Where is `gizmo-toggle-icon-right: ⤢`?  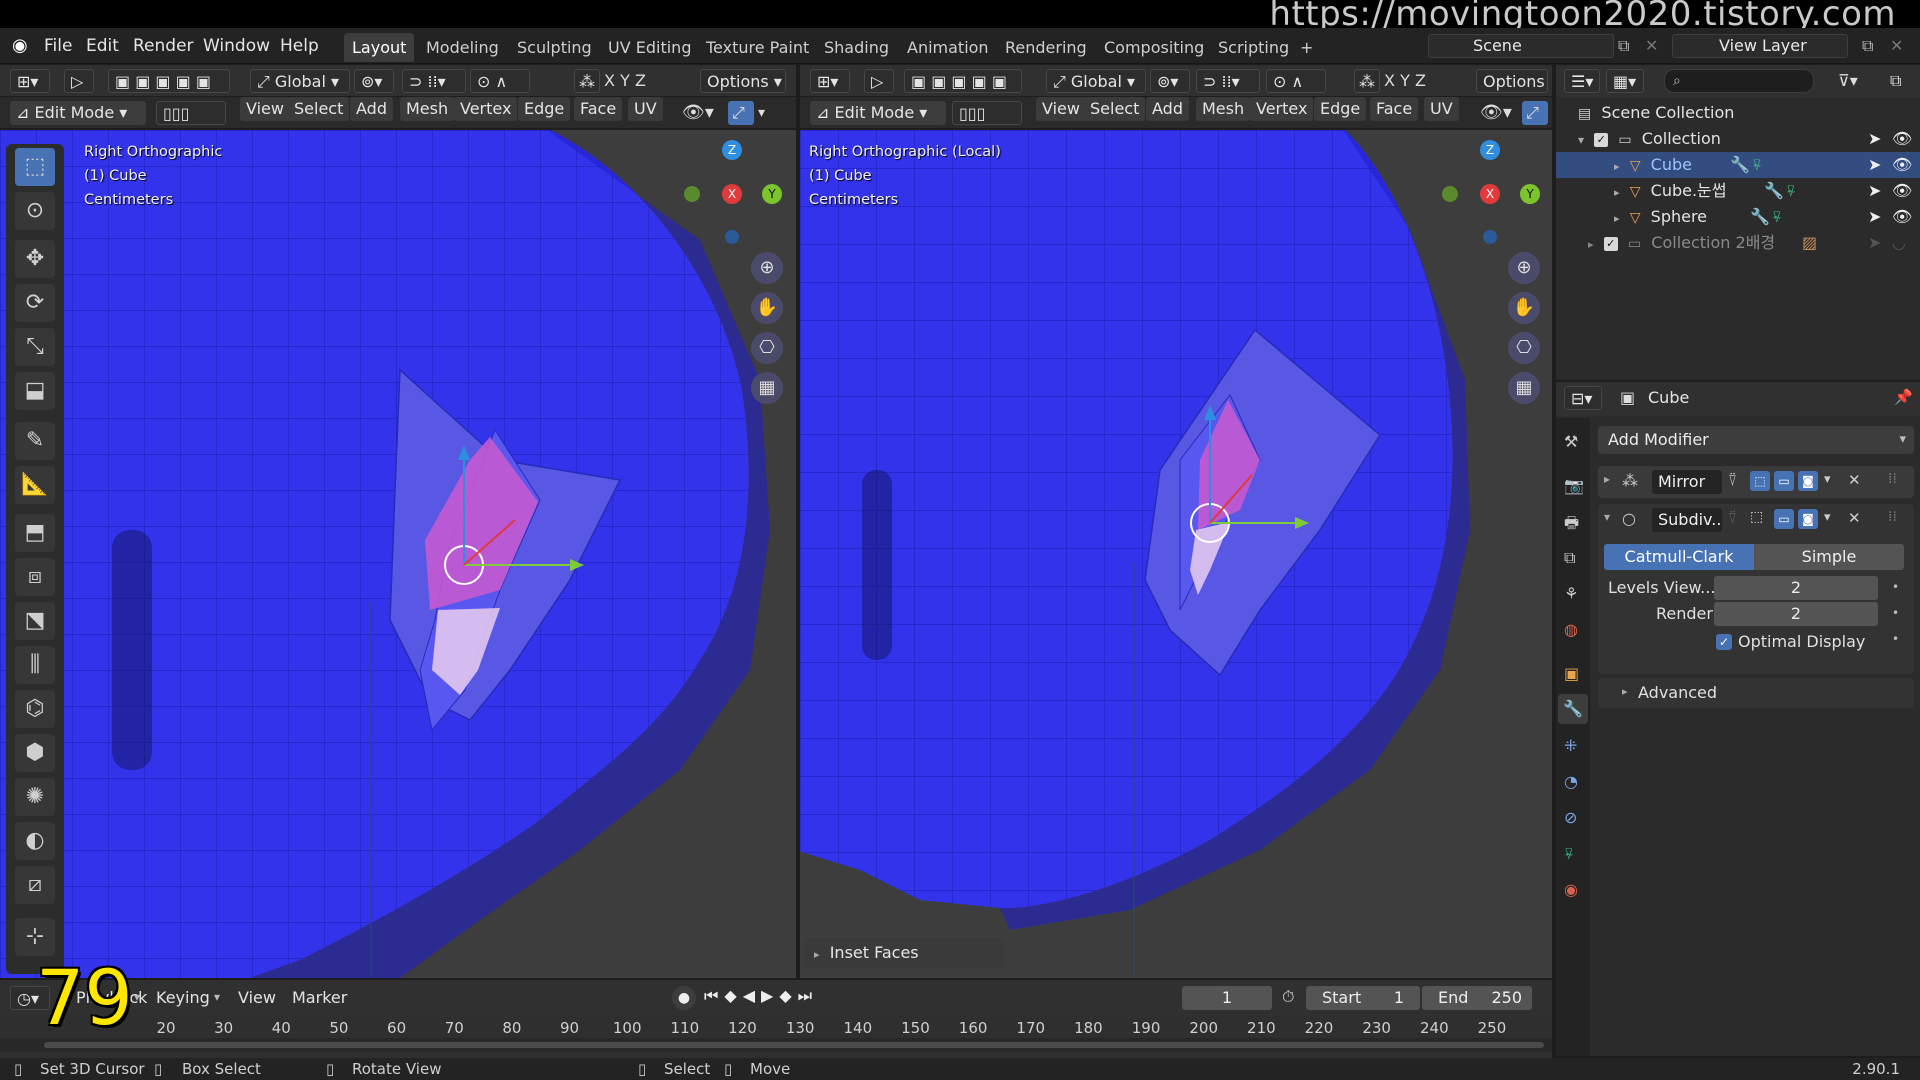
gizmo-toggle-icon-right: ⤢ is located at coordinates (1535, 113).